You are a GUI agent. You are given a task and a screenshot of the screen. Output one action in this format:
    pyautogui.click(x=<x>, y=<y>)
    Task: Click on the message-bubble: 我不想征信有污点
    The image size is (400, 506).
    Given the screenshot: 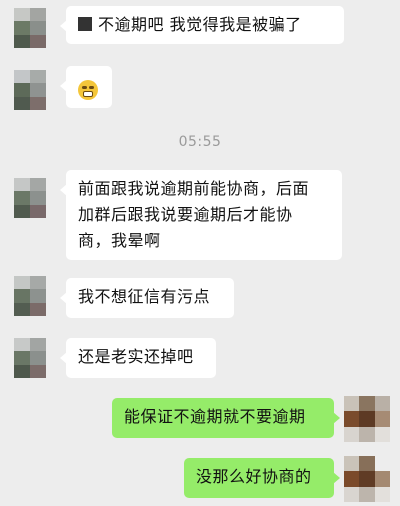 What is the action you would take?
    pyautogui.click(x=147, y=298)
    